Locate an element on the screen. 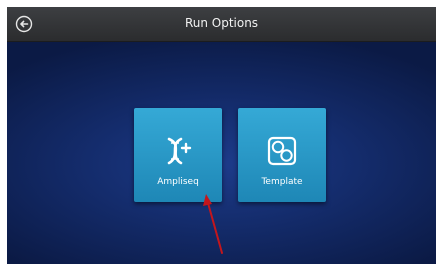  ampliseq-label: Ampliseq is located at coordinates (178, 182).